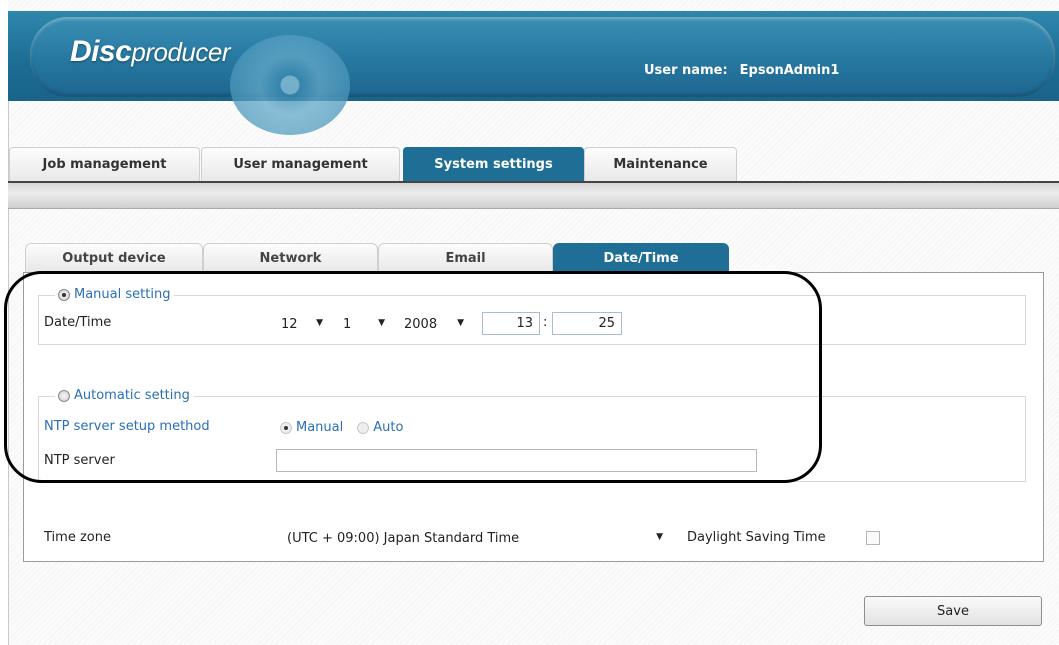 The image size is (1059, 645). I want to click on logo-rest: producer, so click(180, 52).